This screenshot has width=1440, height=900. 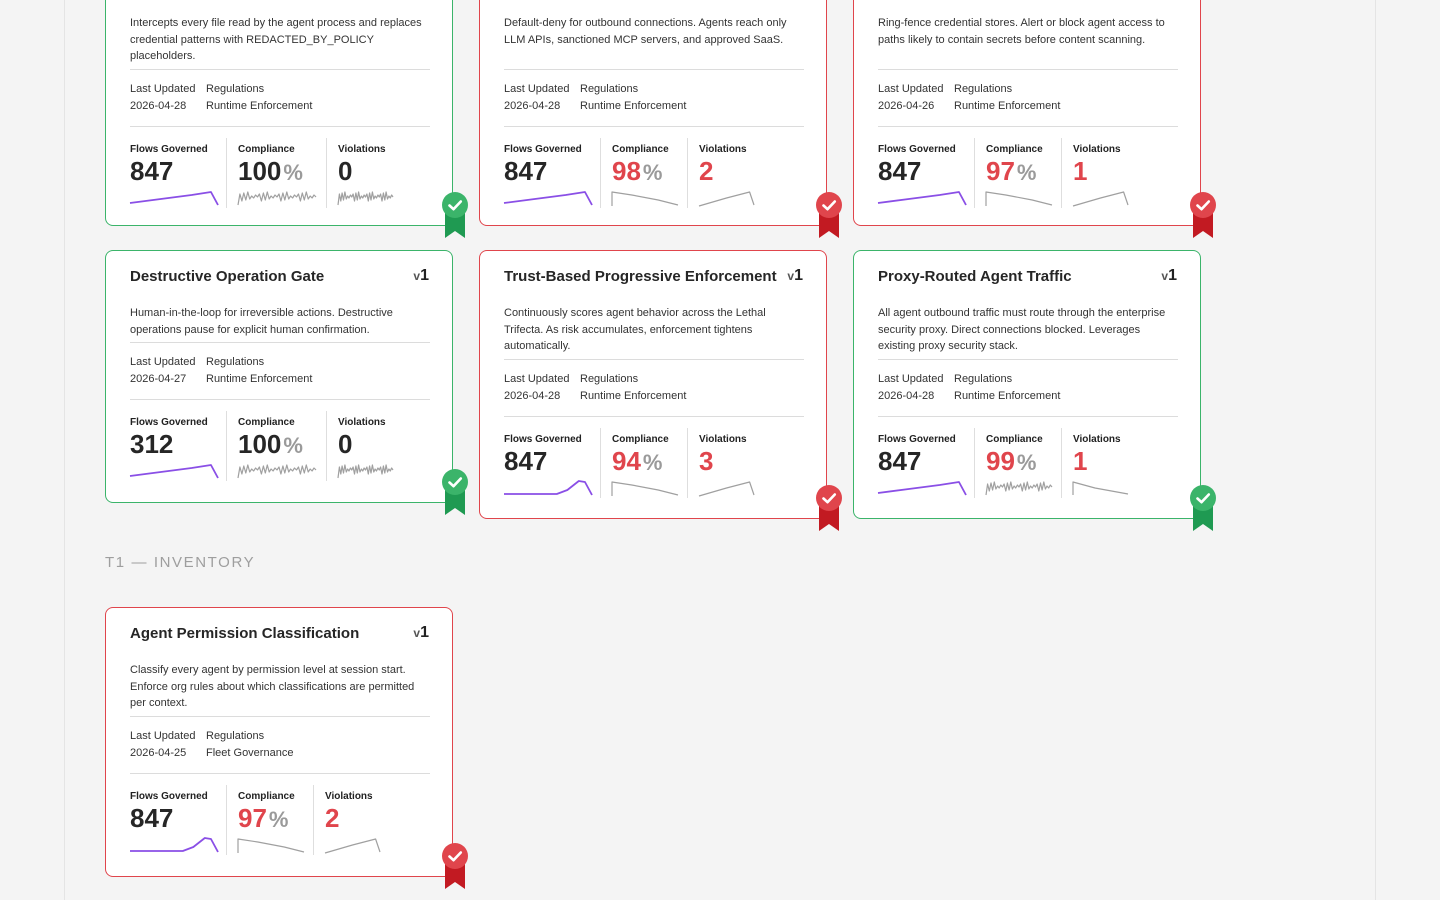 What do you see at coordinates (424, 632) in the screenshot?
I see `version-number: 1` at bounding box center [424, 632].